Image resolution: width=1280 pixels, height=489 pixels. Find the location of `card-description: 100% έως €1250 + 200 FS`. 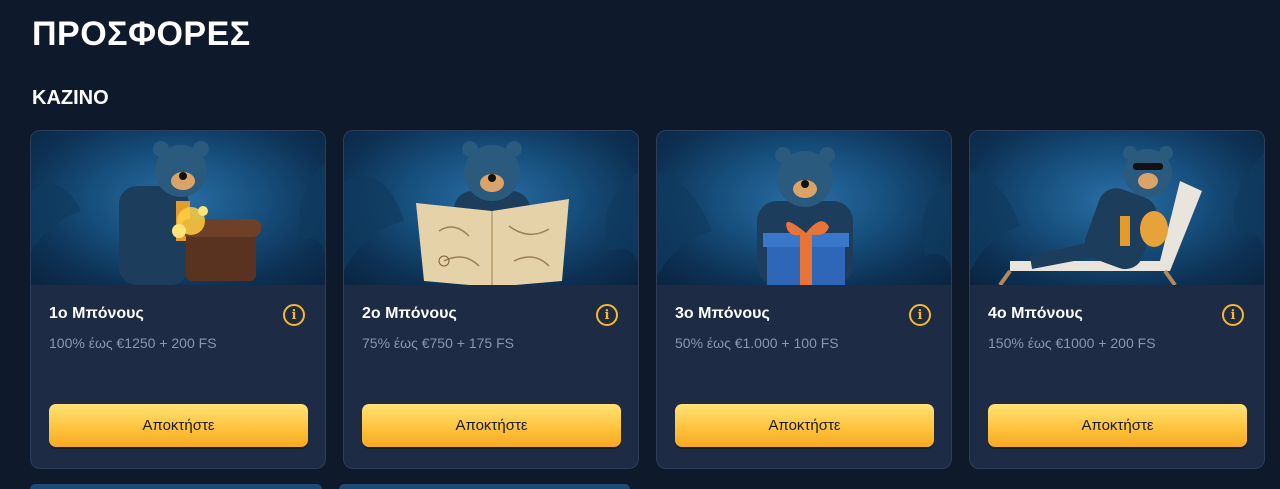

card-description: 100% έως €1250 + 200 FS is located at coordinates (133, 343).